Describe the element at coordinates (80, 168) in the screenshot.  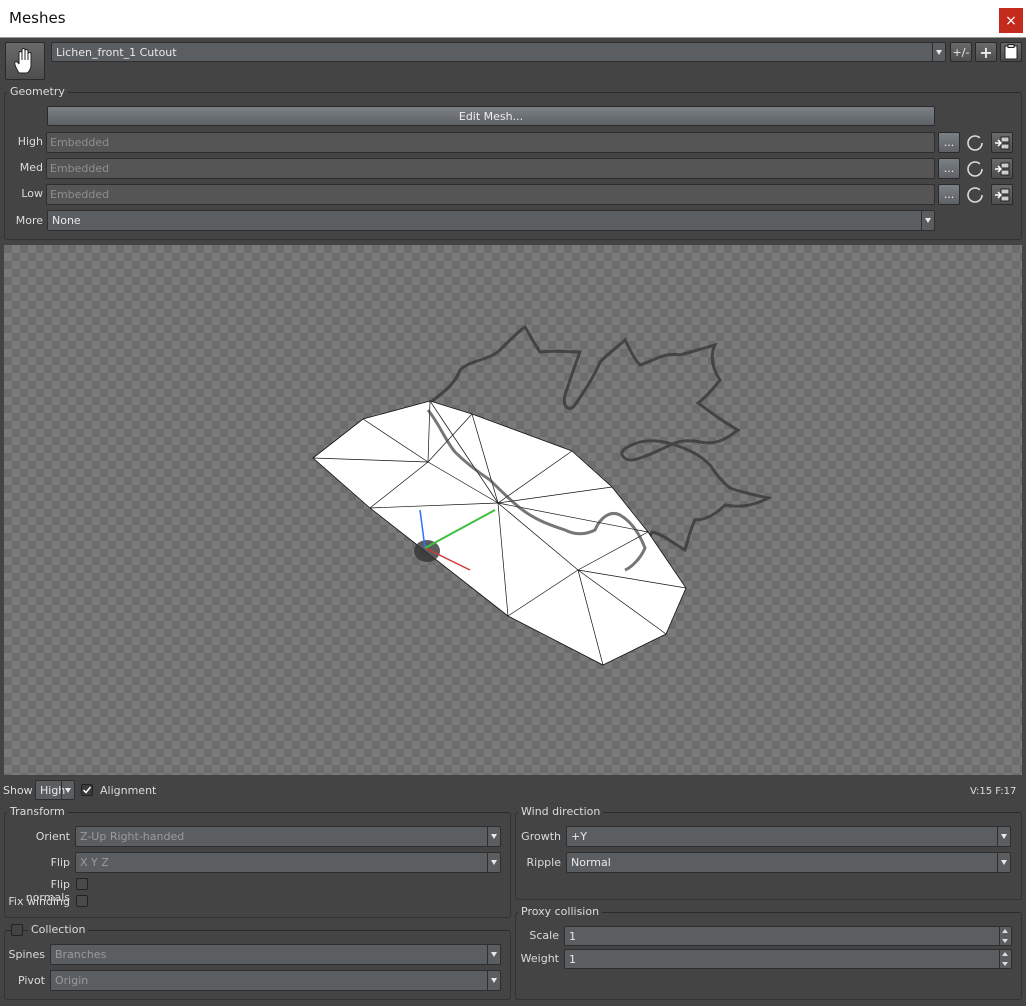
I see `med-mesh-value: Embedded` at that location.